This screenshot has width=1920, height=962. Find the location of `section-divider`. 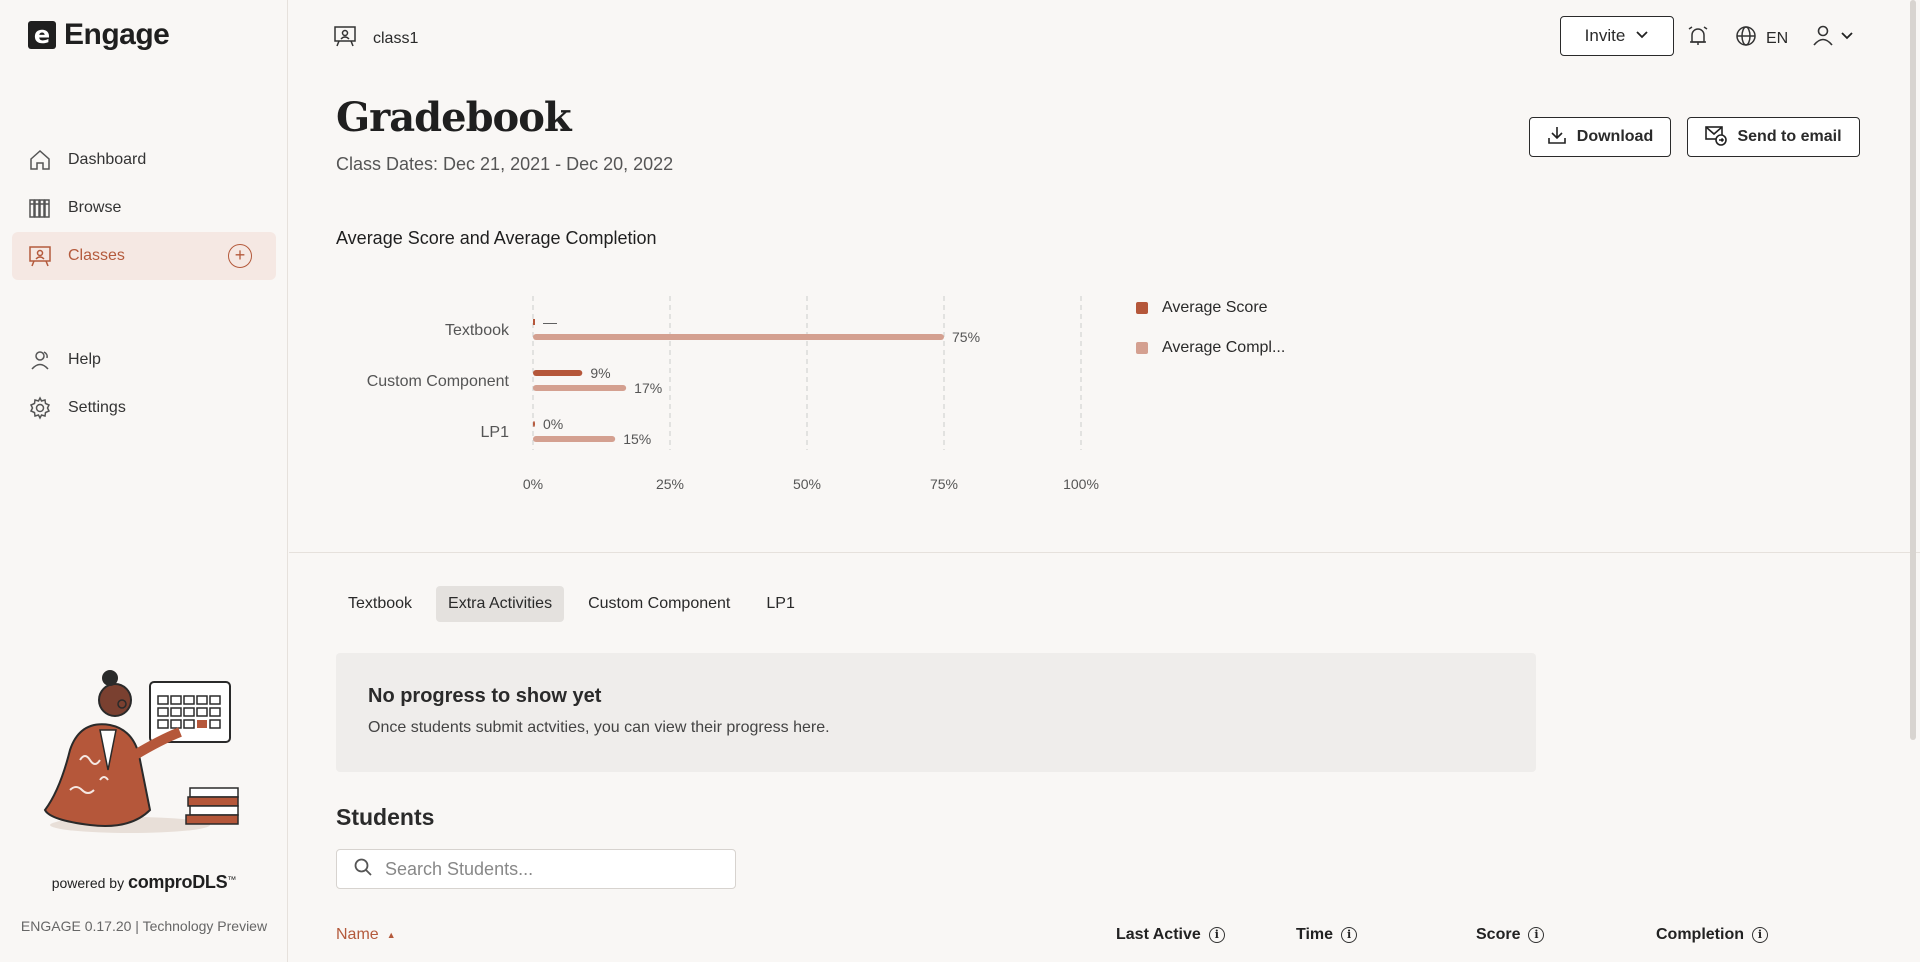

section-divider is located at coordinates (1104, 552).